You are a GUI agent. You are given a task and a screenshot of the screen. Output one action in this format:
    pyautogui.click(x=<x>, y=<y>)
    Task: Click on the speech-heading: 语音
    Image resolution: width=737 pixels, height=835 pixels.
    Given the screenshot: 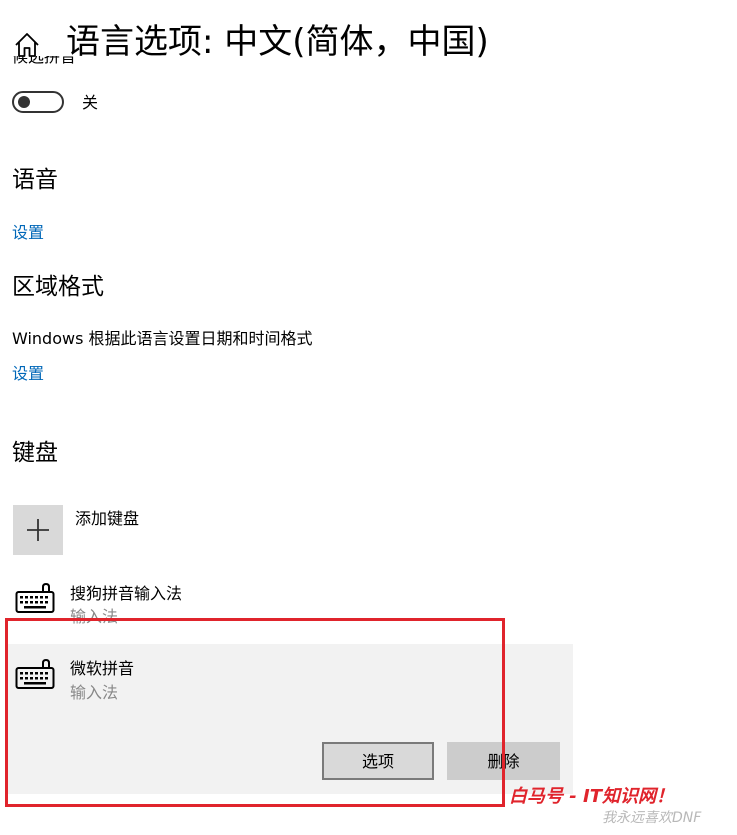 What is the action you would take?
    pyautogui.click(x=35, y=180)
    